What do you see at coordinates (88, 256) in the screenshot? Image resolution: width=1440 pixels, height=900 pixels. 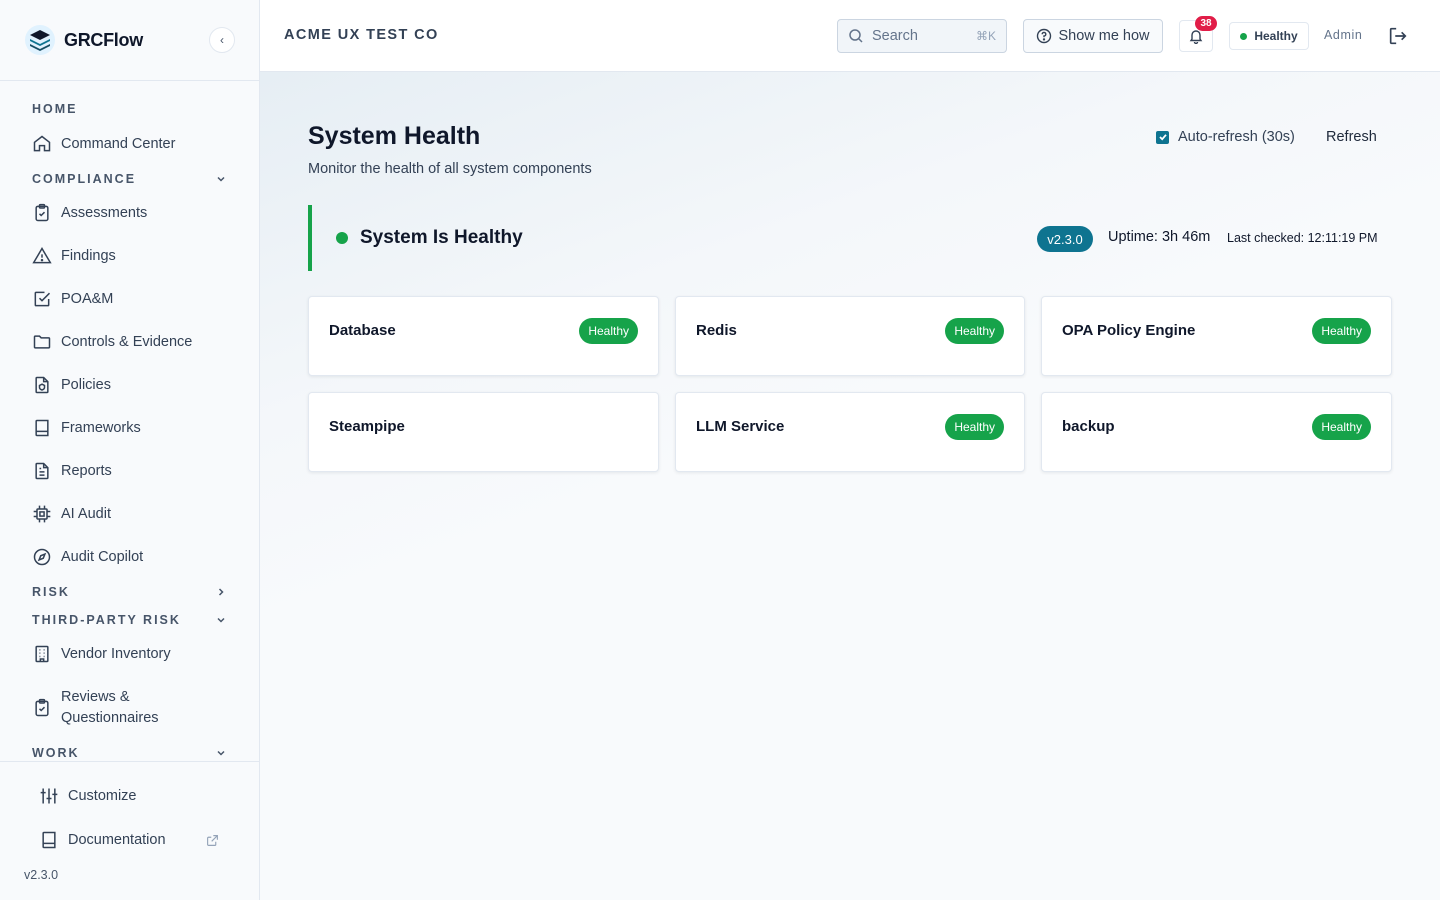 I see `sidebar-item-label: Findings` at bounding box center [88, 256].